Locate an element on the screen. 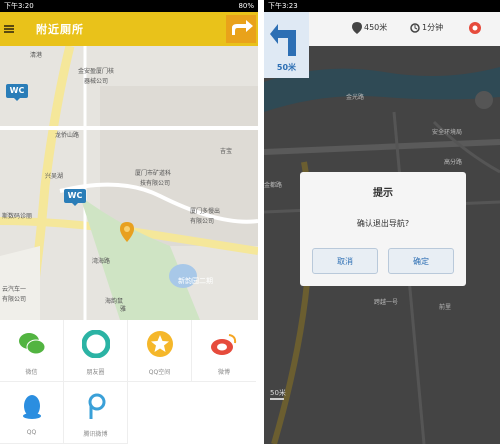 This screenshot has width=500, height=444. share-wechat: 微信 is located at coordinates (32, 351).